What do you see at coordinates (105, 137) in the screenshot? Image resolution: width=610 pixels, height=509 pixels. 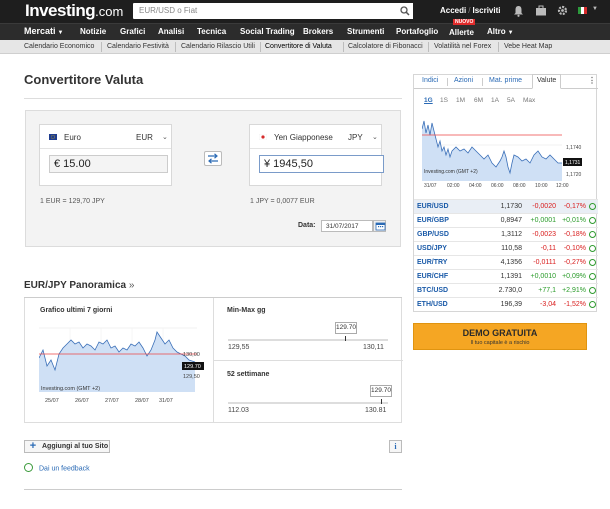 I see `from-currency-select: Euro EUR ⌄` at bounding box center [105, 137].